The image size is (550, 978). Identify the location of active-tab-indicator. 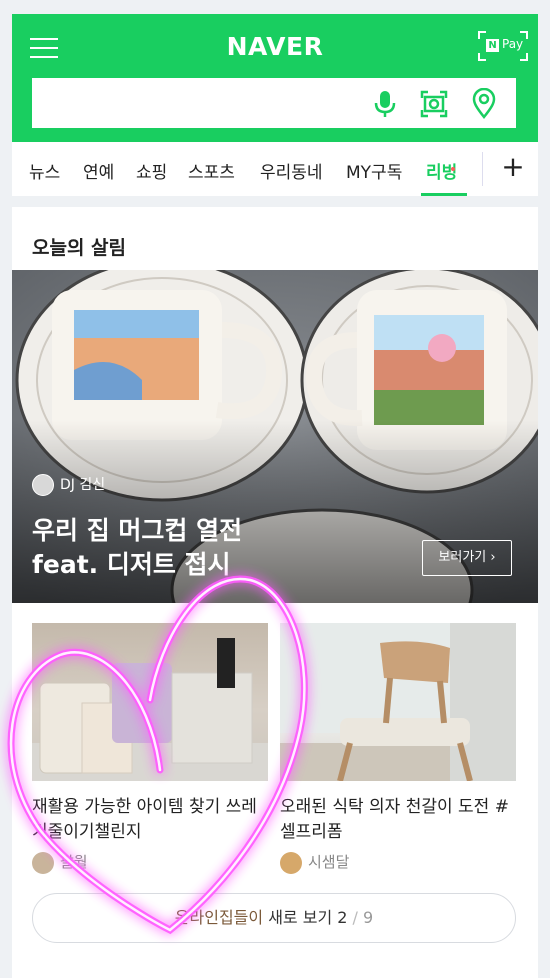
(444, 194).